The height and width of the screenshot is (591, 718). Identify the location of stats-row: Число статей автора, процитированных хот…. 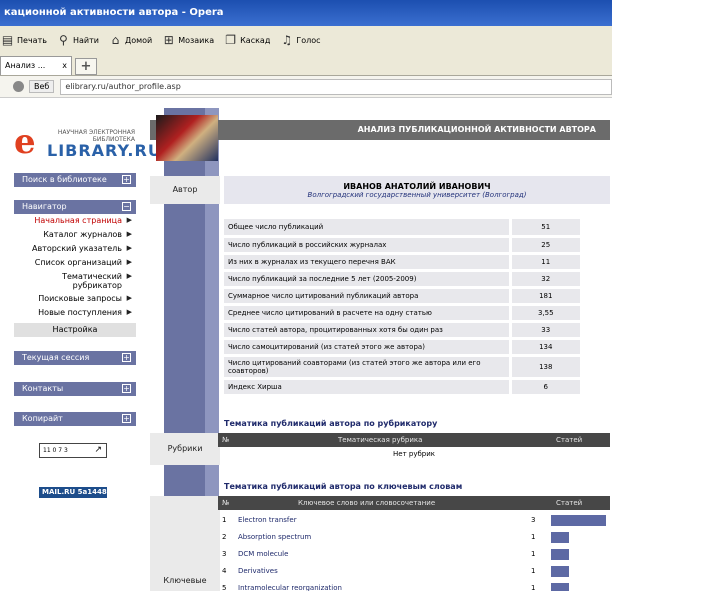
(402, 330).